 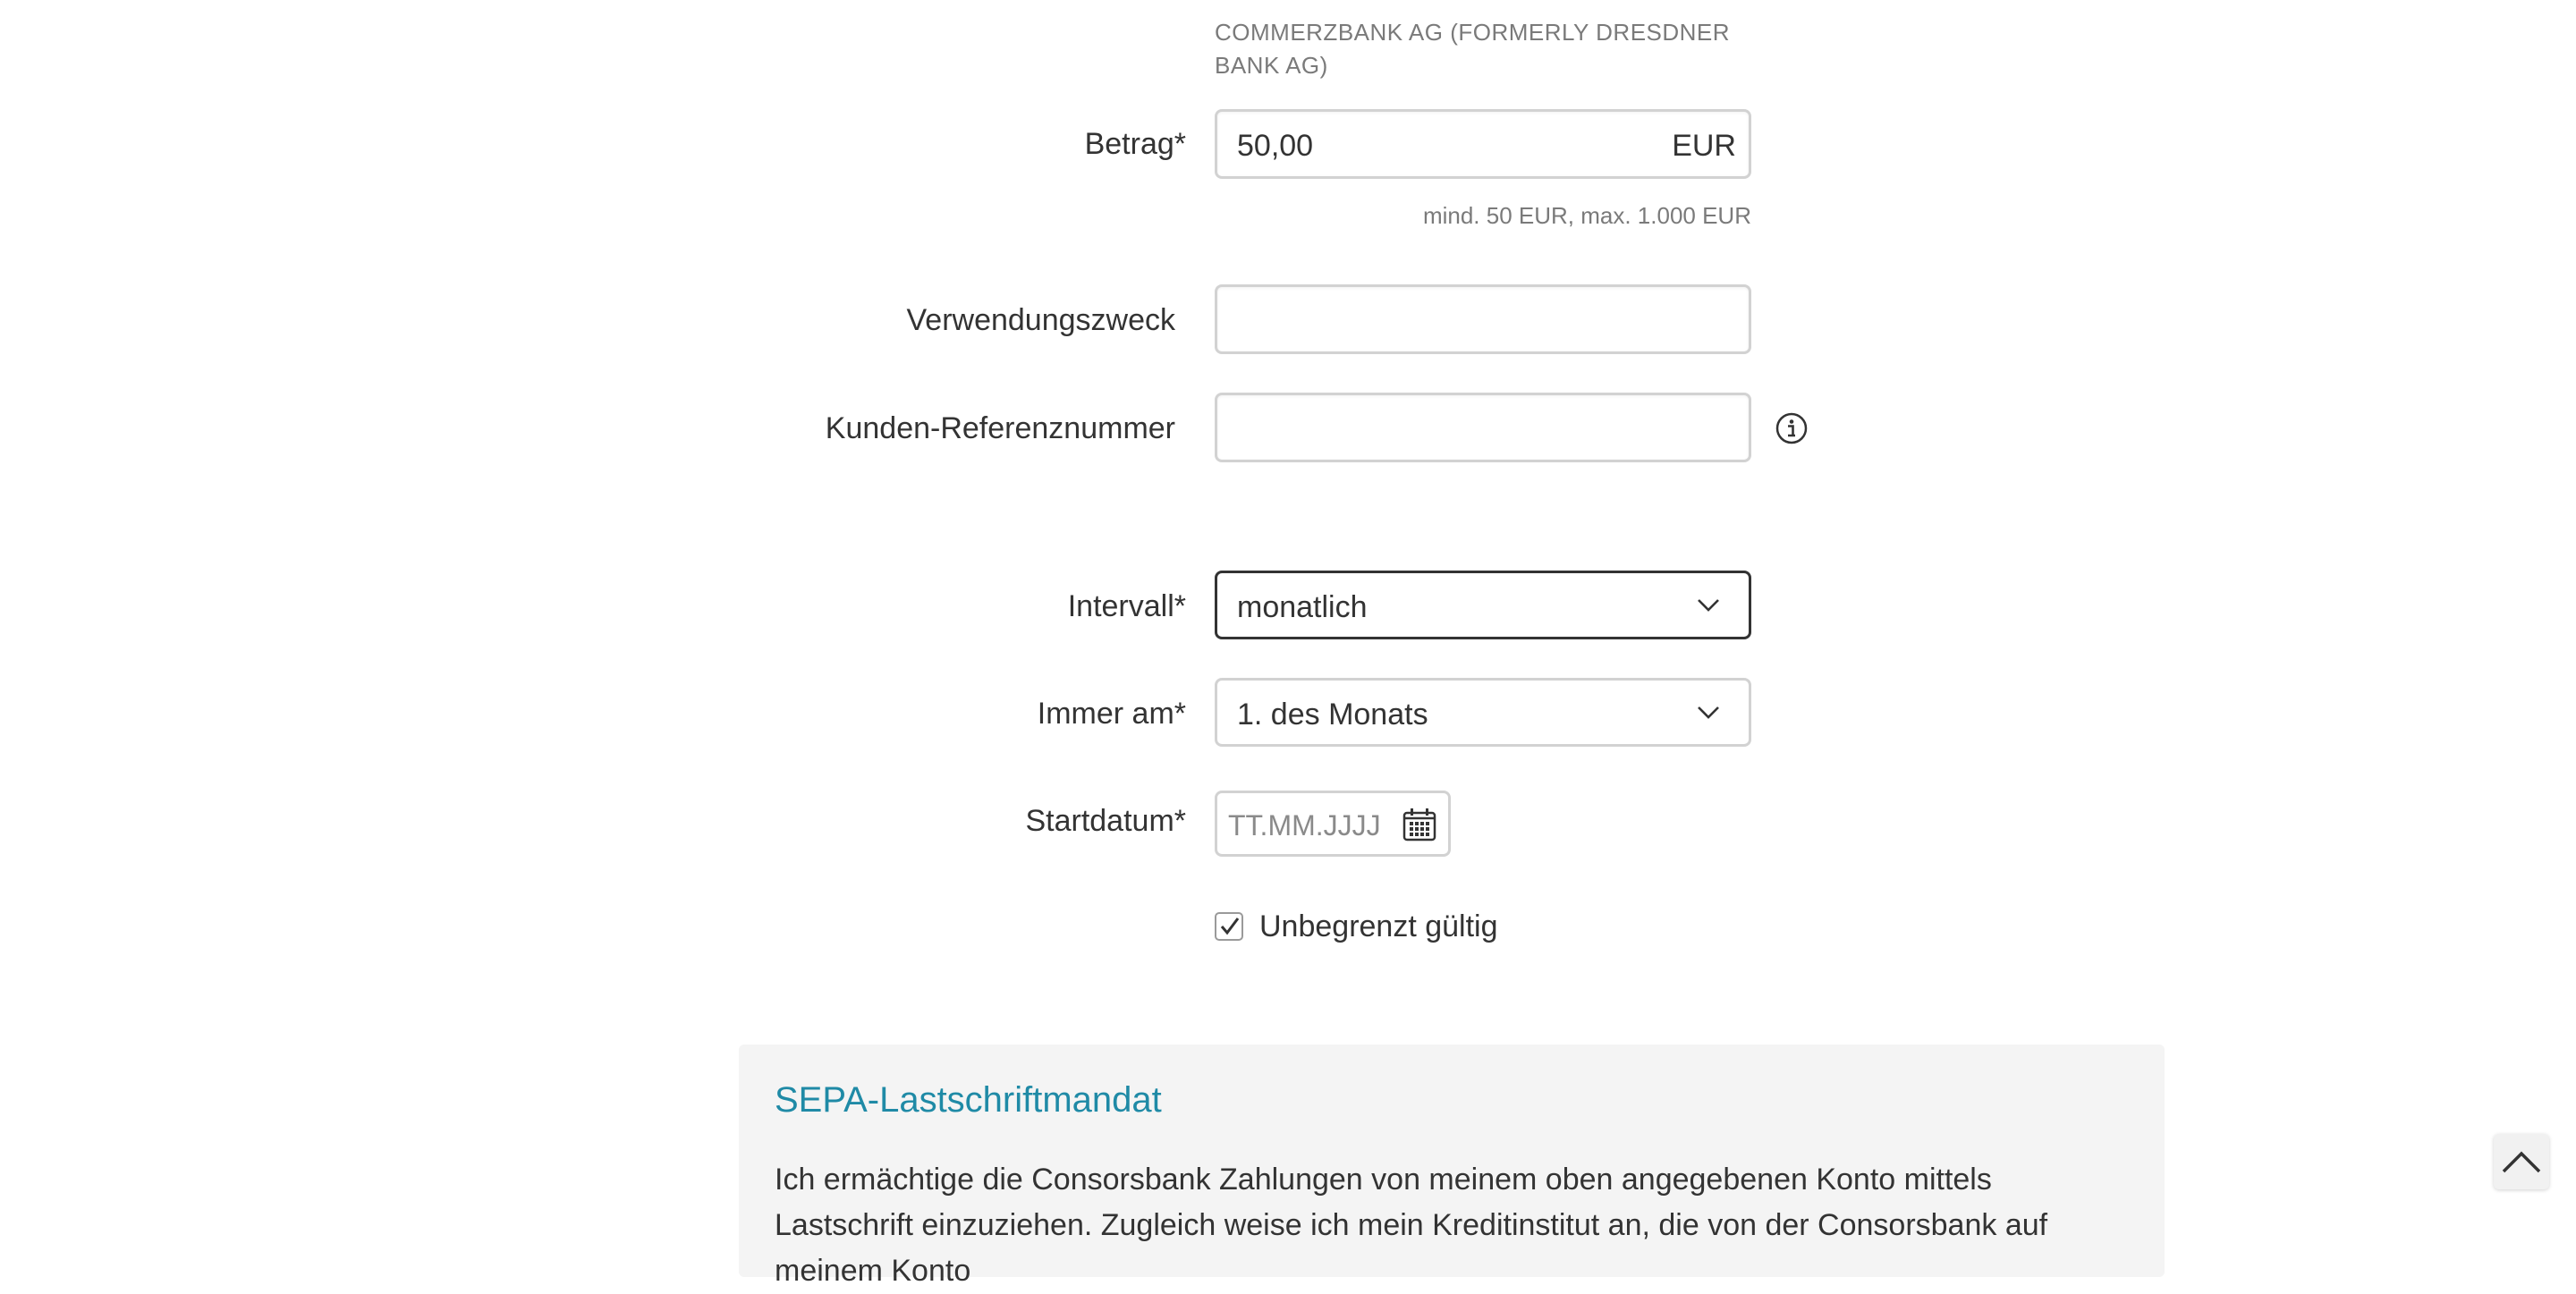 I want to click on day-selected-value: 1. des Monats, so click(x=1332, y=715).